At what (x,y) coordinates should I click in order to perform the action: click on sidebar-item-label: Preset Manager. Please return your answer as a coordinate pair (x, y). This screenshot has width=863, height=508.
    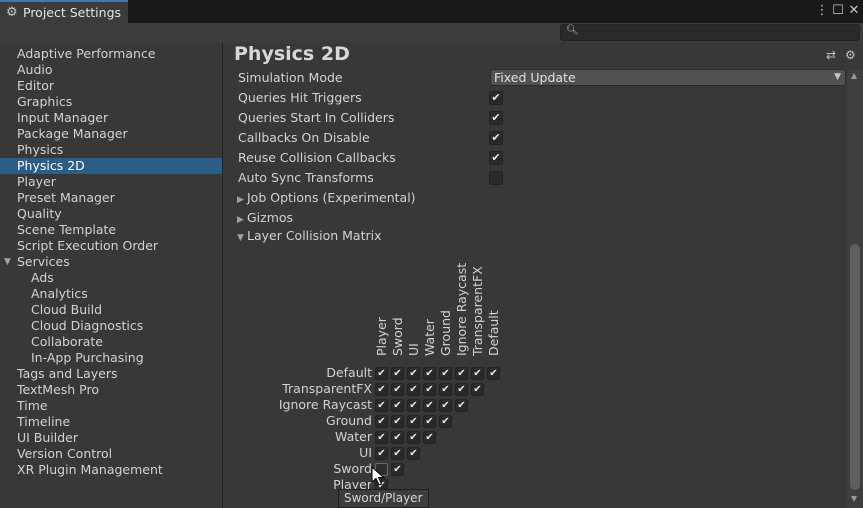
    Looking at the image, I should click on (66, 197).